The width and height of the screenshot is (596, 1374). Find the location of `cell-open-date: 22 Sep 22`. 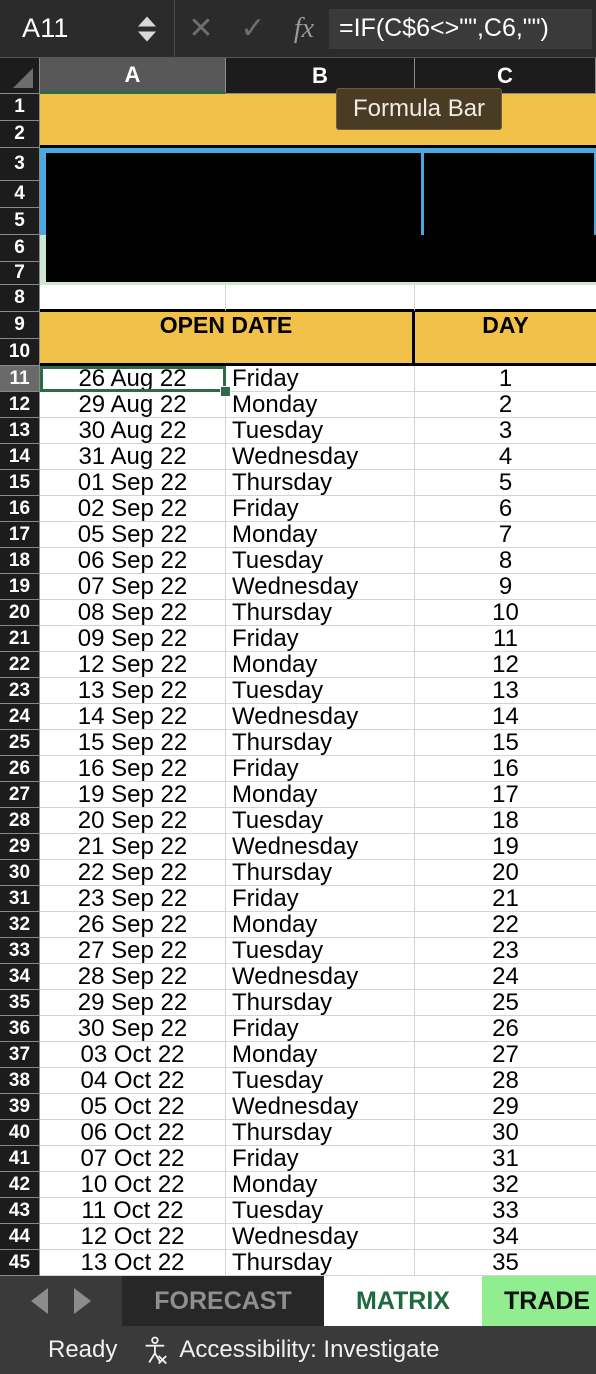

cell-open-date: 22 Sep 22 is located at coordinates (133, 873).